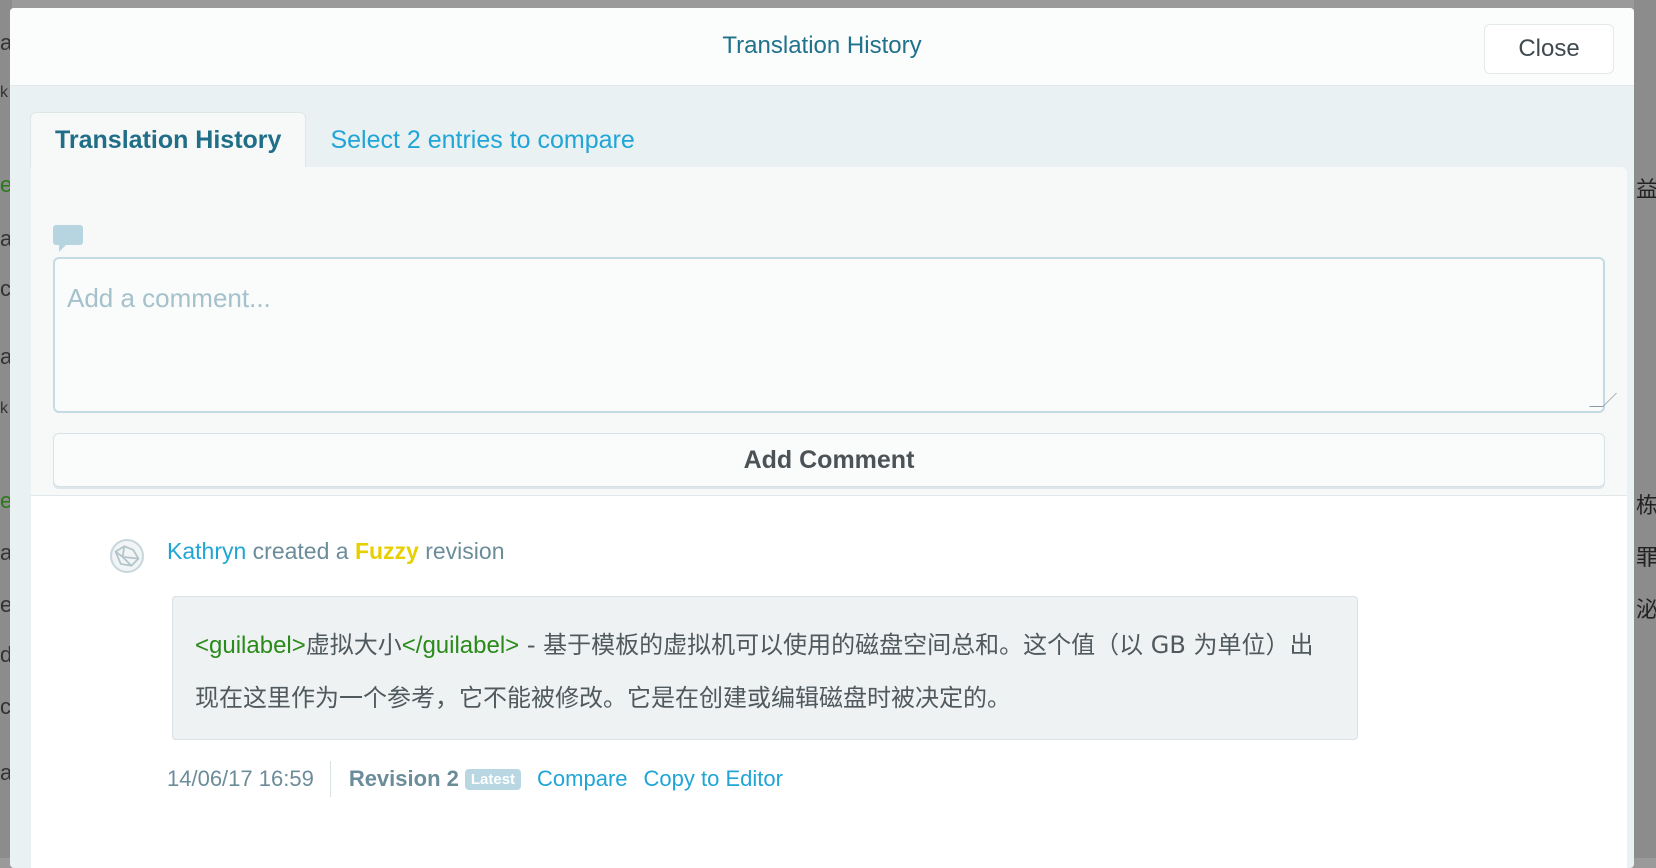 This screenshot has width=1656, height=868. I want to click on close-button: Close, so click(1549, 49).